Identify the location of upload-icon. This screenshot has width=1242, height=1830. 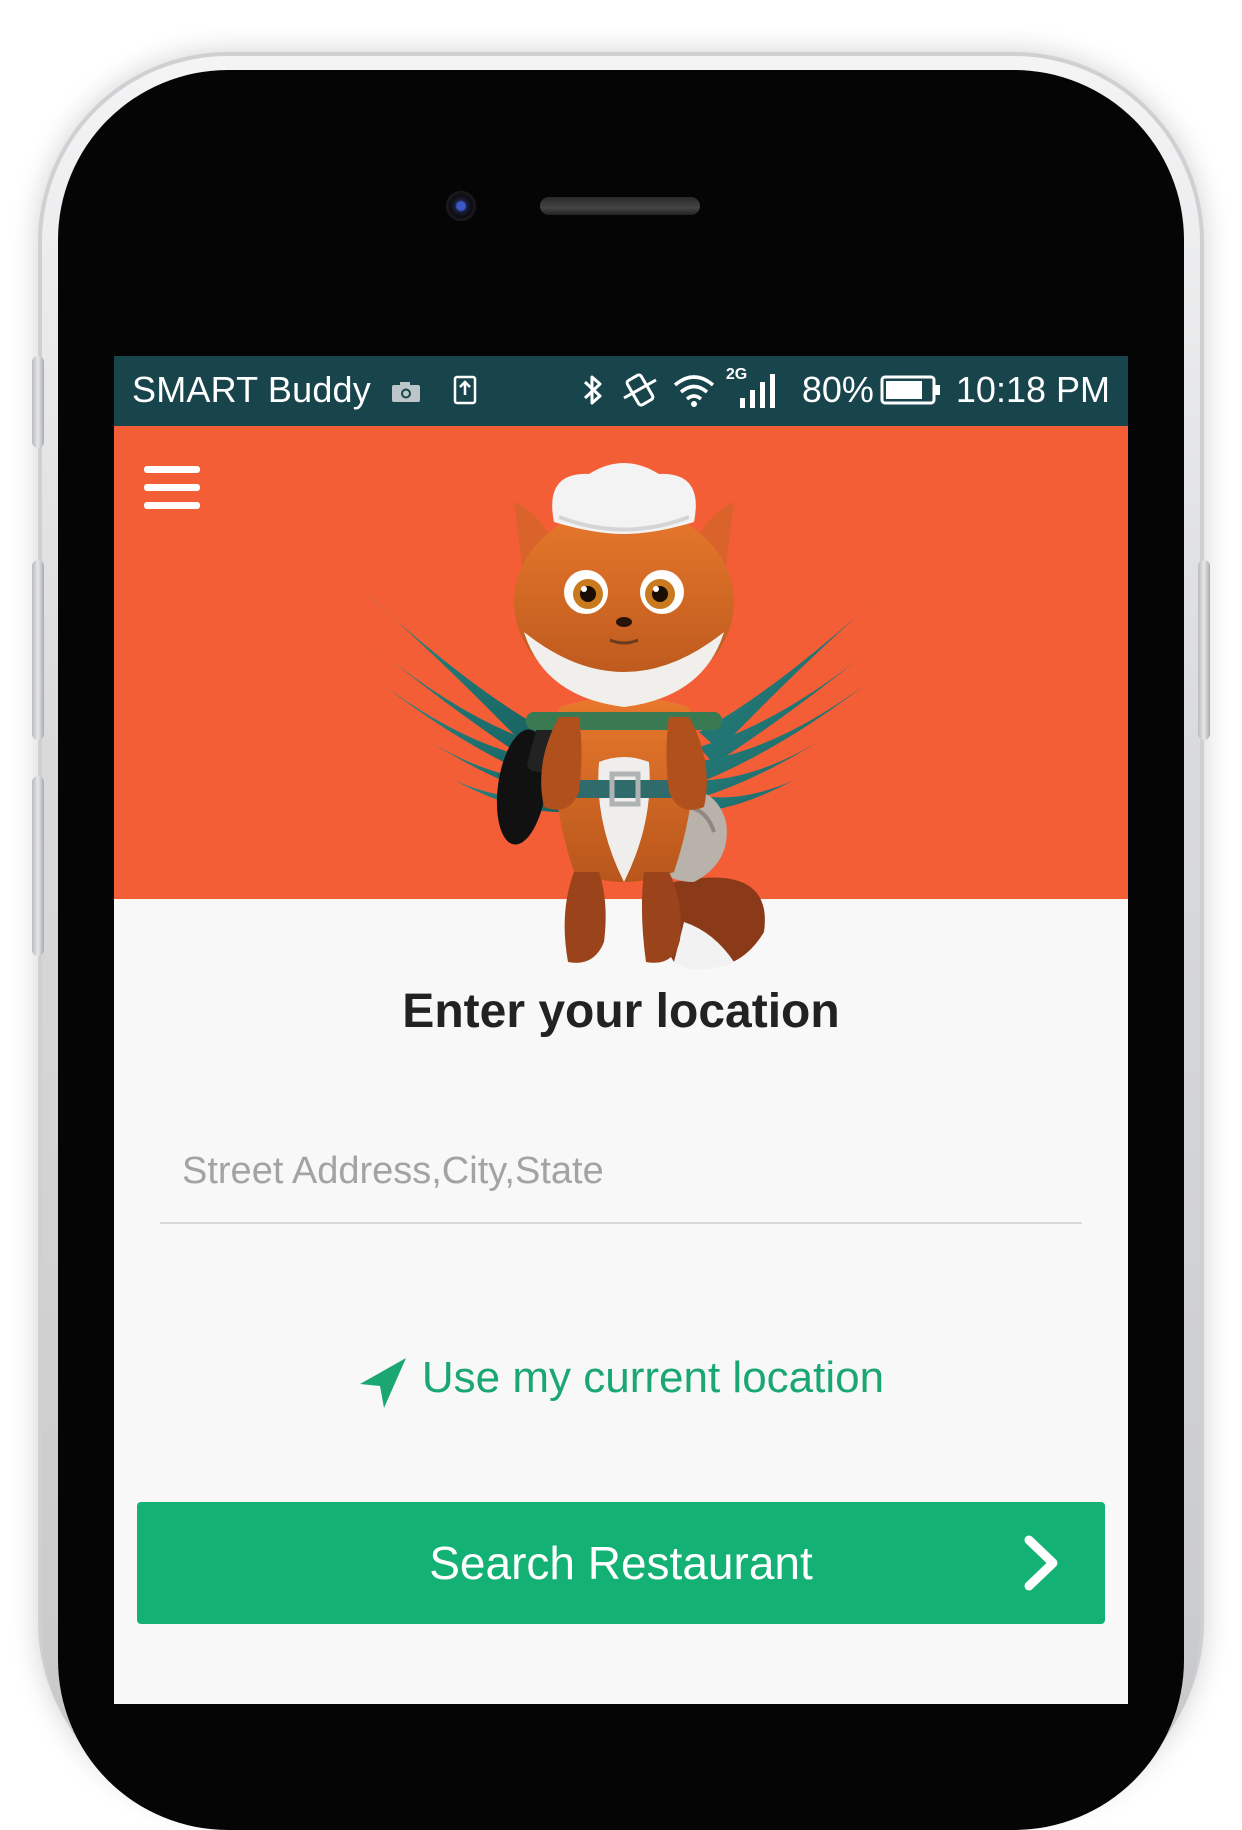
(465, 390).